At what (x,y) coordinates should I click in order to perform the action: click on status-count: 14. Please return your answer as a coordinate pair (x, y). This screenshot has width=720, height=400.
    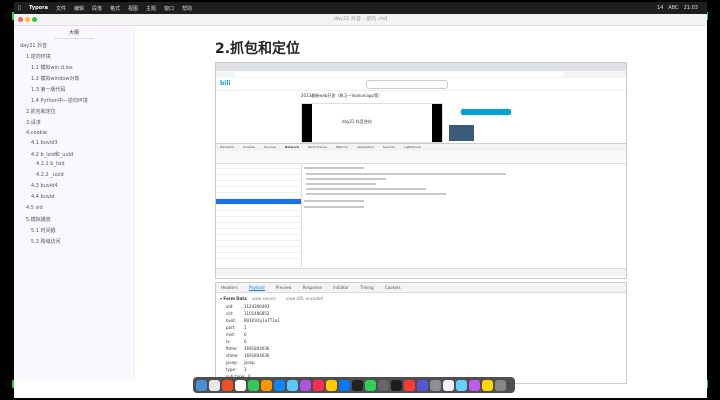
    Looking at the image, I should click on (660, 8).